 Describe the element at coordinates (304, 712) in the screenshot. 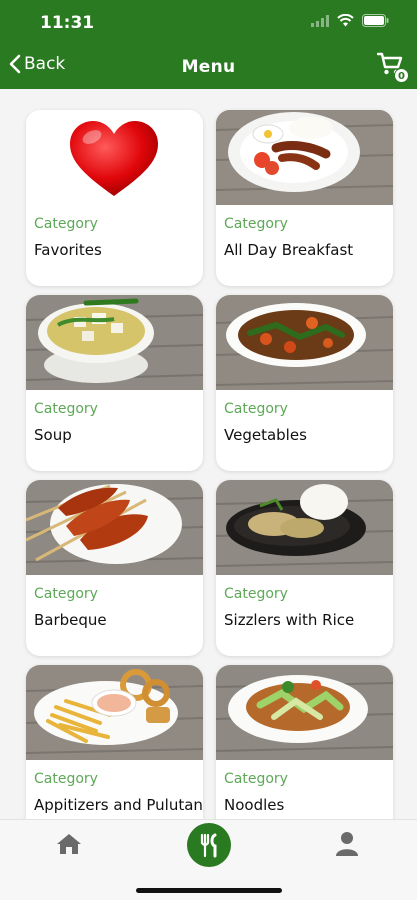

I see `noodle-plate-image` at that location.